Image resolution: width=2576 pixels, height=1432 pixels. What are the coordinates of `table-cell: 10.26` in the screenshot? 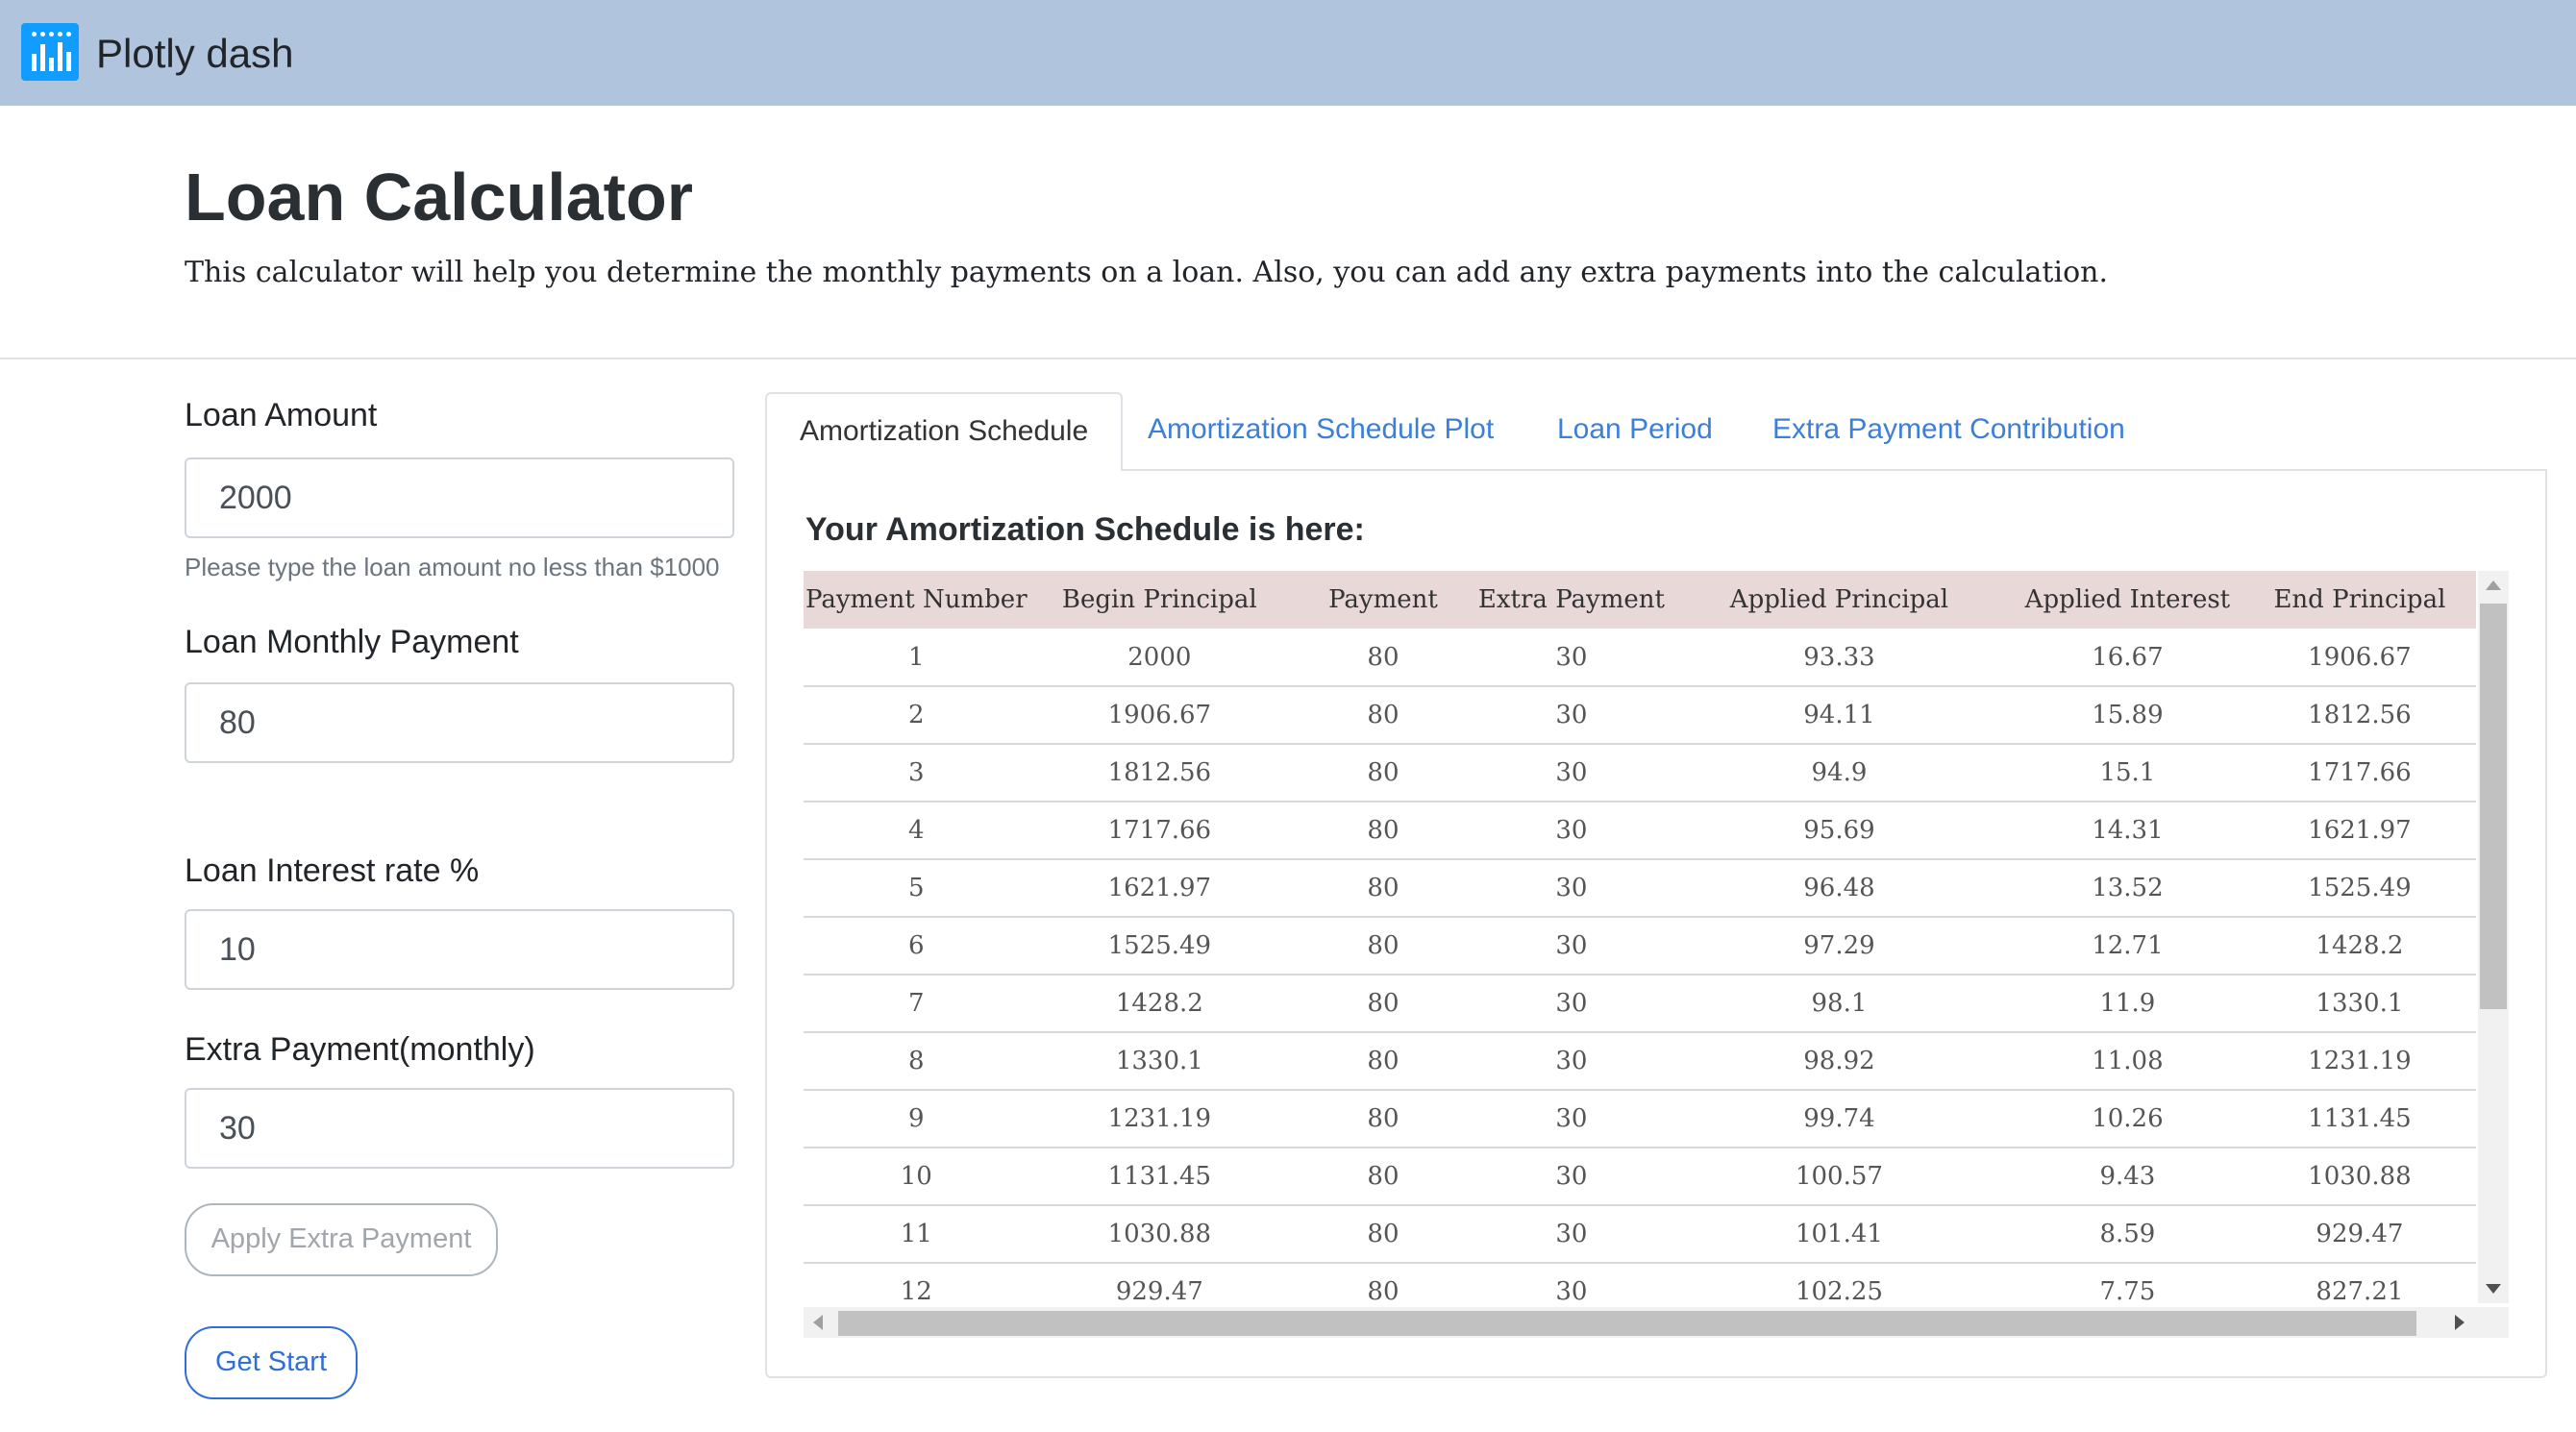 It's located at (2127, 1119).